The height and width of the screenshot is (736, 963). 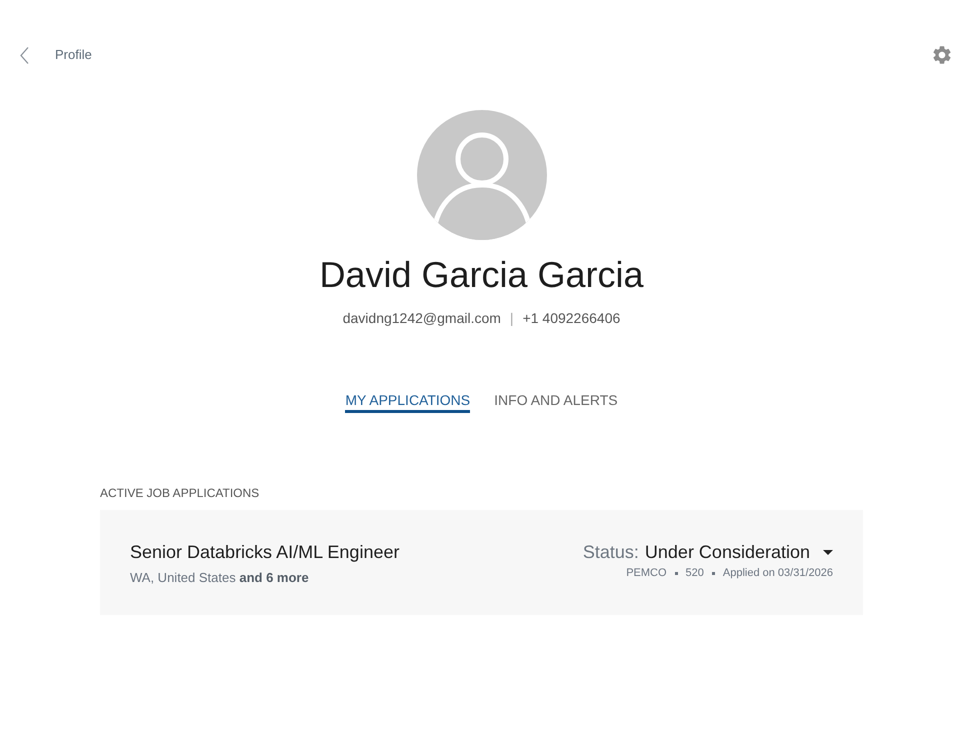 I want to click on settings-icon, so click(x=942, y=55).